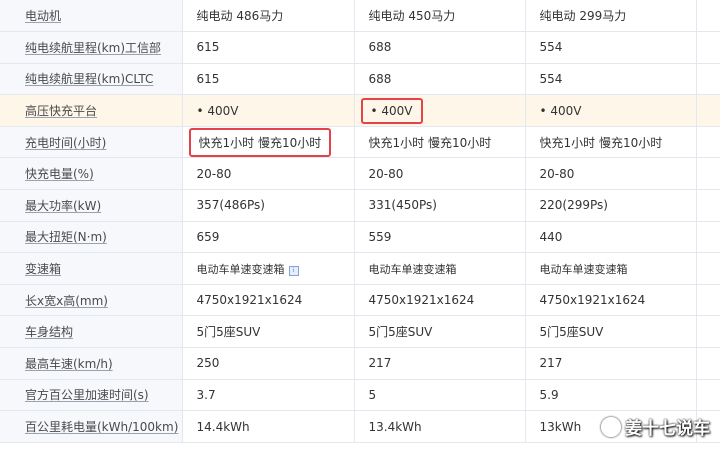 This screenshot has width=720, height=451. What do you see at coordinates (260, 142) in the screenshot?
I see `red-annotation-box: 快充1小时 慢充10小时` at bounding box center [260, 142].